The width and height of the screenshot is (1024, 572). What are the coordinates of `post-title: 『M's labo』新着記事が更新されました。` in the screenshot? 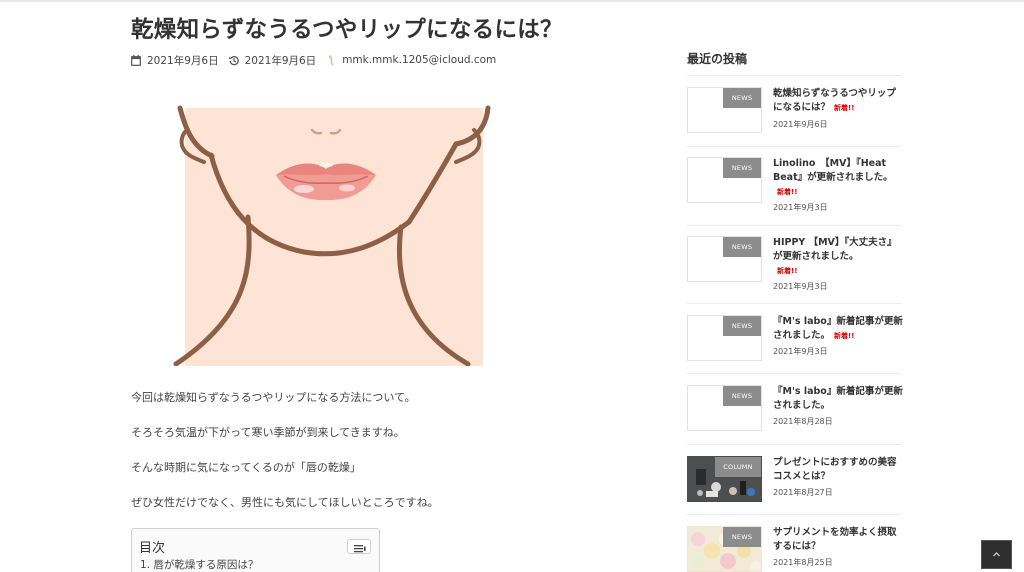 It's located at (838, 399).